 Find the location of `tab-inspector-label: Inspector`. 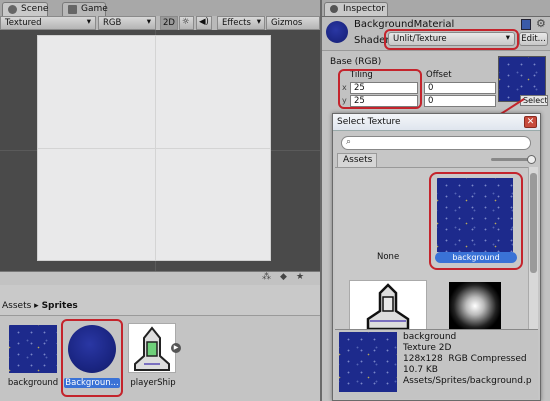

tab-inspector-label: Inspector is located at coordinates (364, 9).